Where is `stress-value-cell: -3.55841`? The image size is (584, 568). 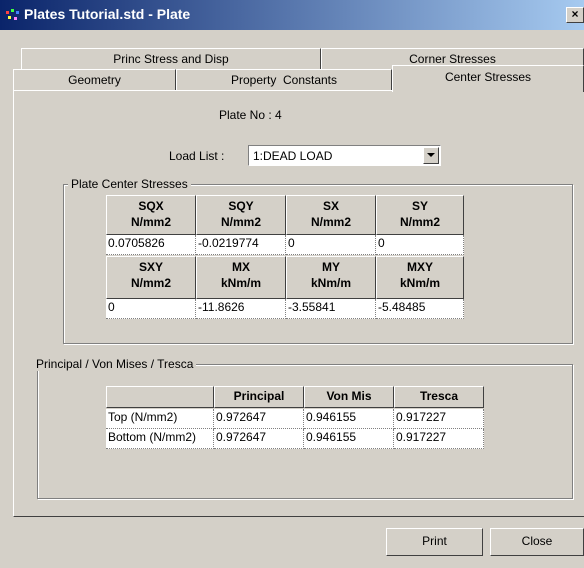 stress-value-cell: -3.55841 is located at coordinates (331, 309).